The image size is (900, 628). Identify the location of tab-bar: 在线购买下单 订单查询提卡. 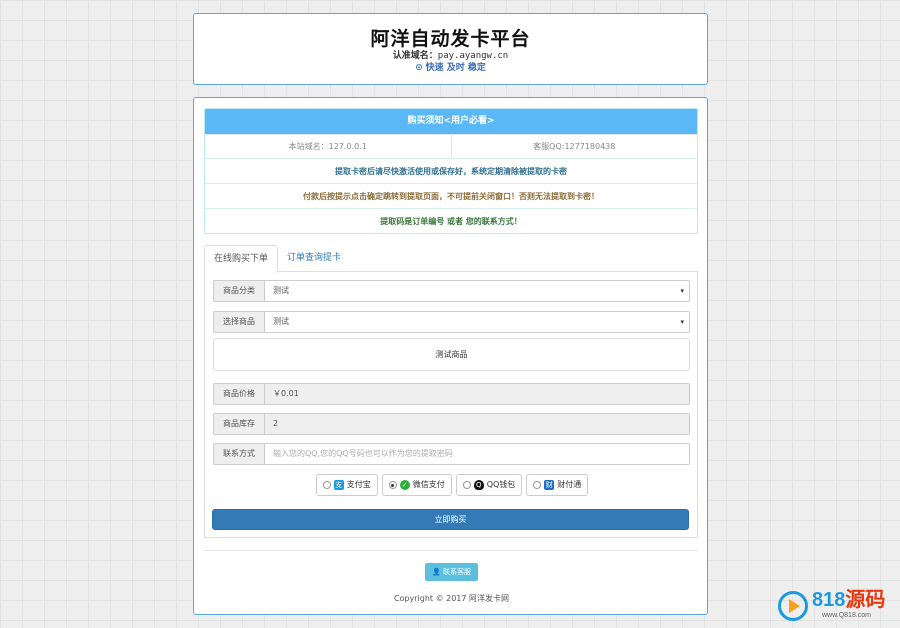
(451, 259).